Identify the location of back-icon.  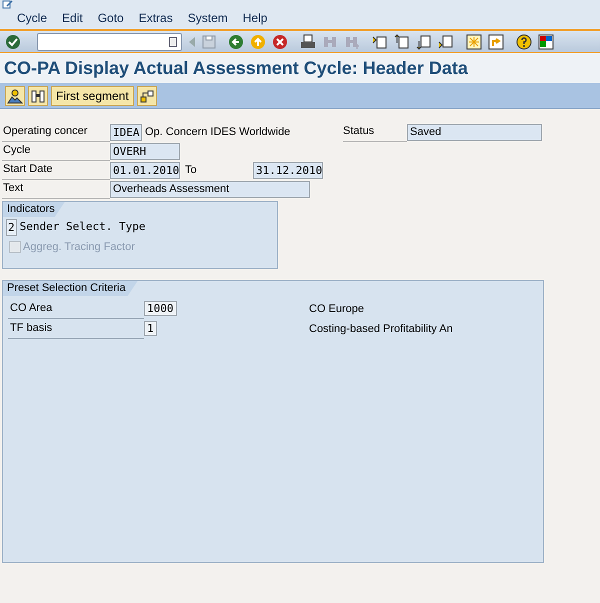
(236, 42).